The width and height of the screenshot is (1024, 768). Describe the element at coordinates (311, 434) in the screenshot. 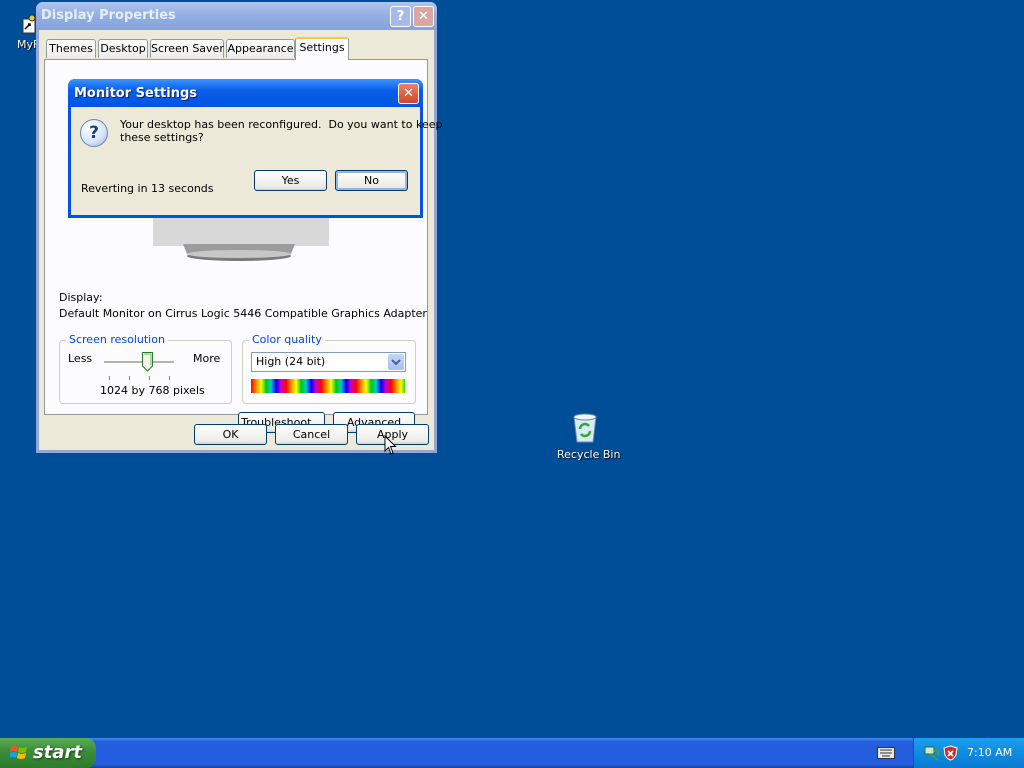

I see `cancel-button: Cancel` at that location.